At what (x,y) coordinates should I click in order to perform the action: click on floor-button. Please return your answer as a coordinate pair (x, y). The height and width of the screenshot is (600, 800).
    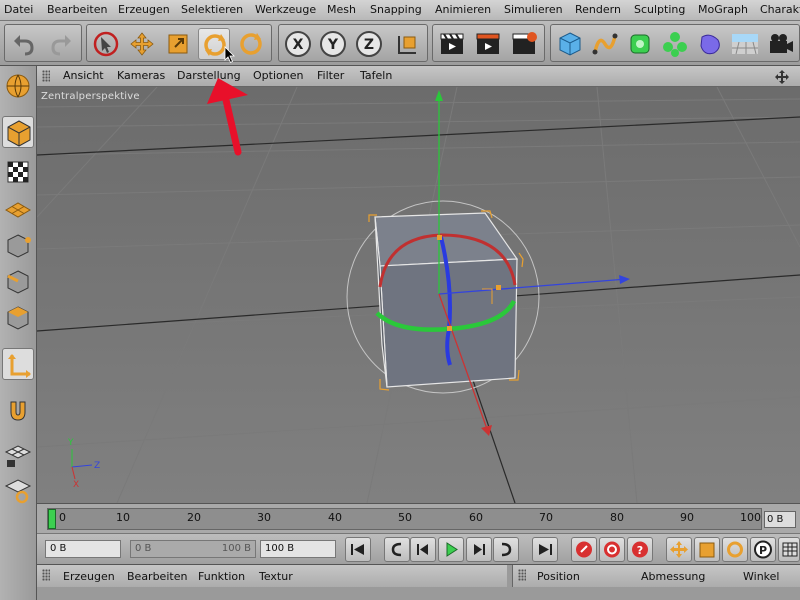
    Looking at the image, I should click on (745, 44).